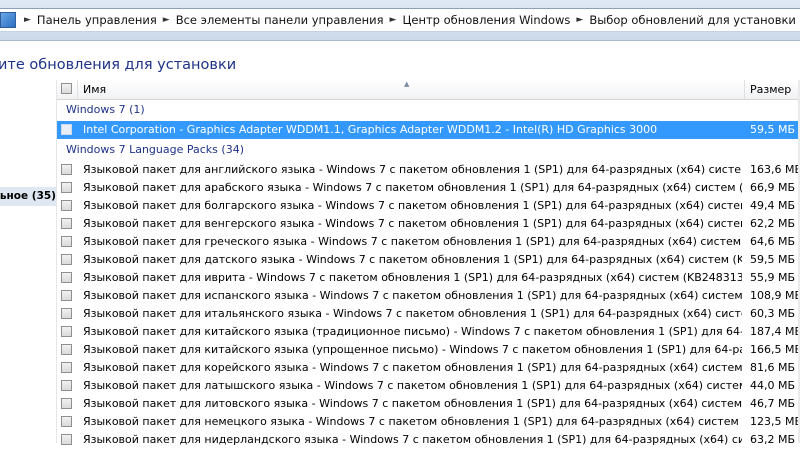  What do you see at coordinates (773, 313) in the screenshot?
I see `update-size: 60,3 МБ` at bounding box center [773, 313].